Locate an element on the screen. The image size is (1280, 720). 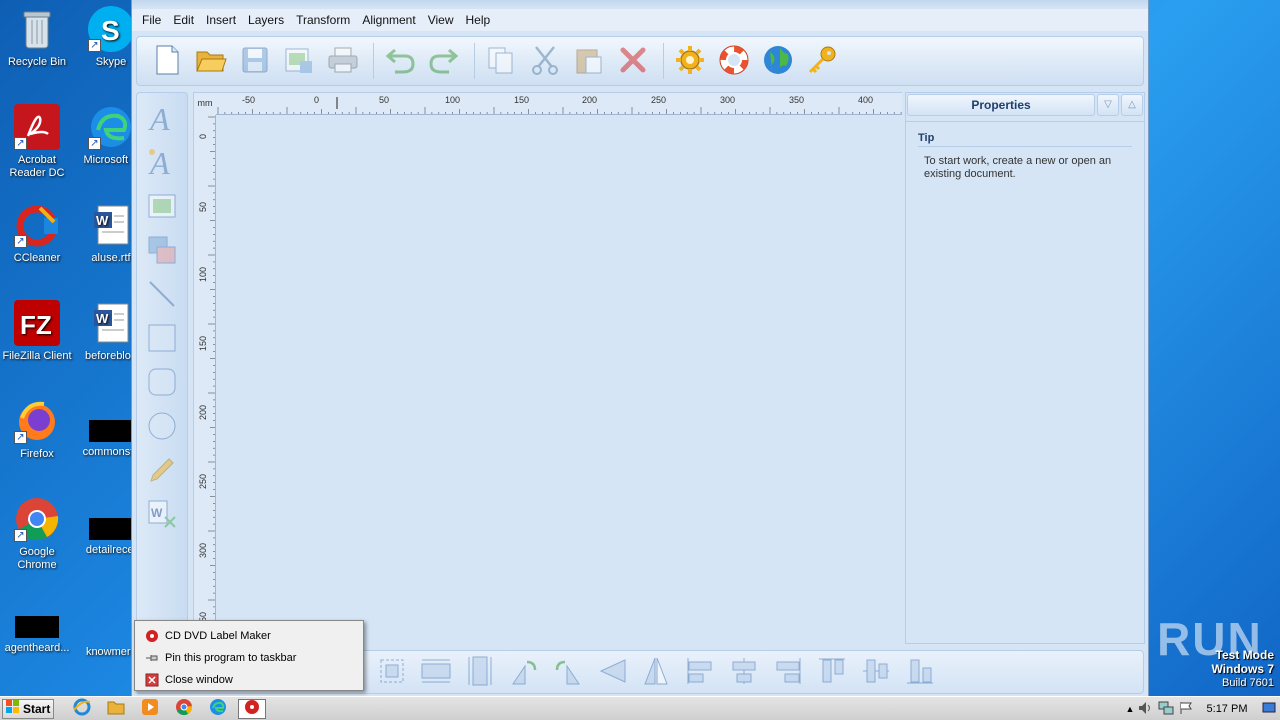
media-player-icon is located at coordinates (150, 708).